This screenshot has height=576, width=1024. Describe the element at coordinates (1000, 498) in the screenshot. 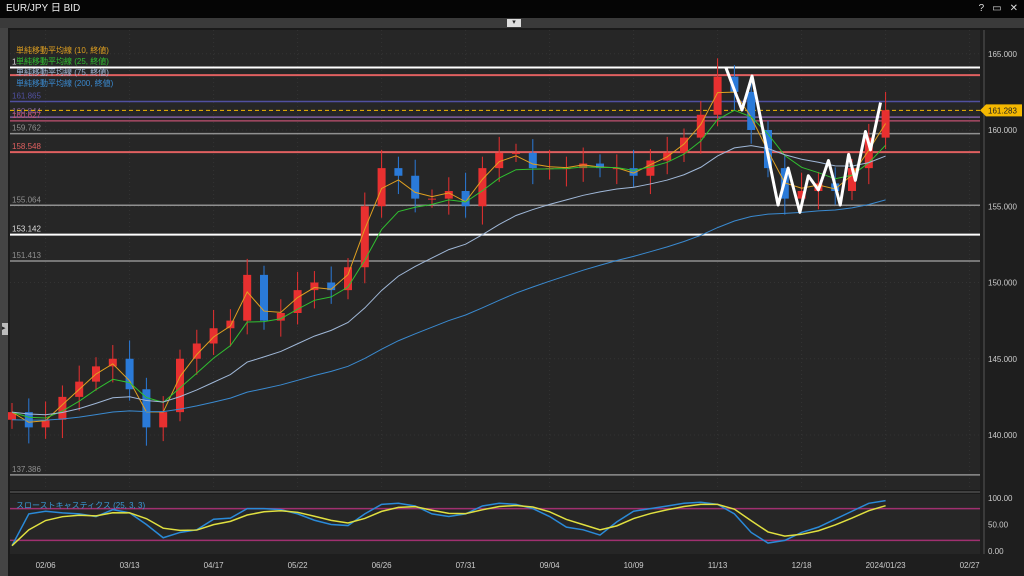

I see `stochastic-tick-label: 100.00` at that location.